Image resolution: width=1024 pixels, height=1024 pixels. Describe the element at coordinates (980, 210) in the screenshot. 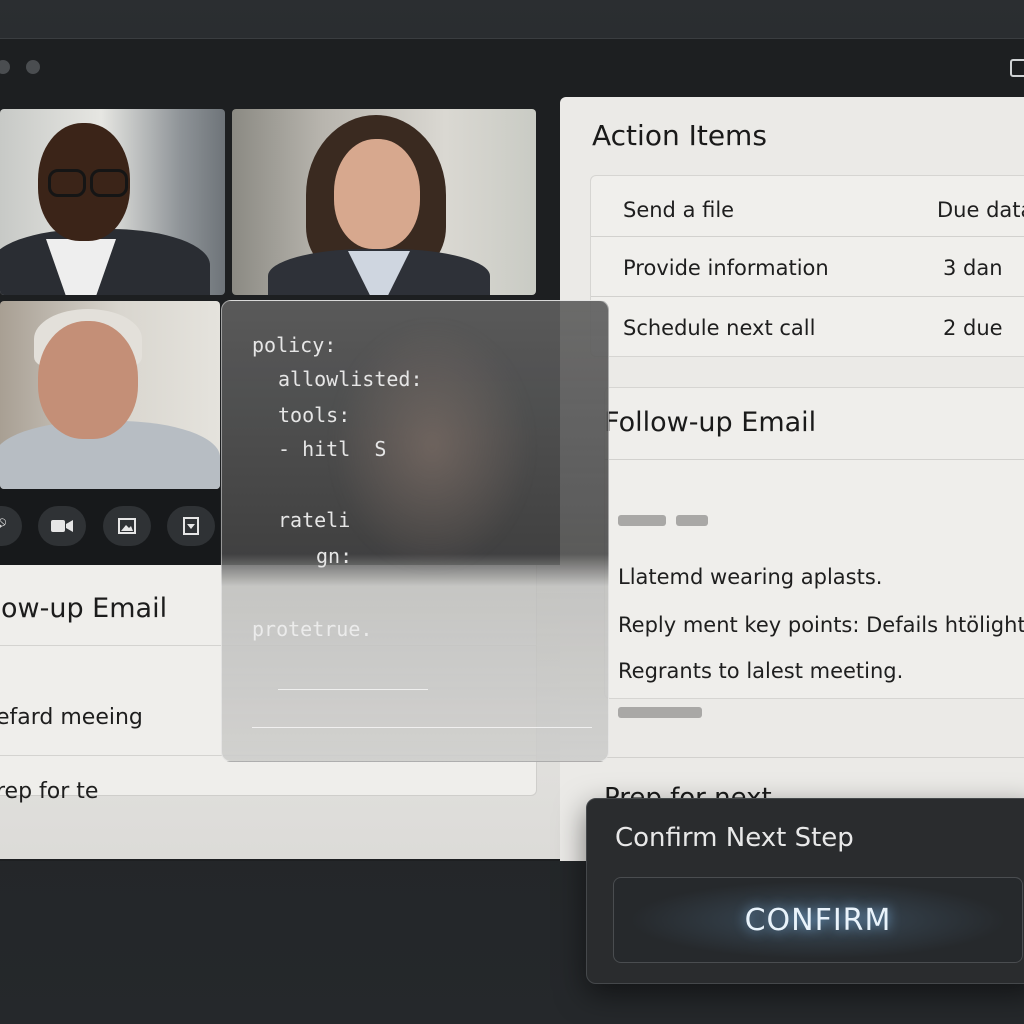

I see `due-cell: Due data` at that location.